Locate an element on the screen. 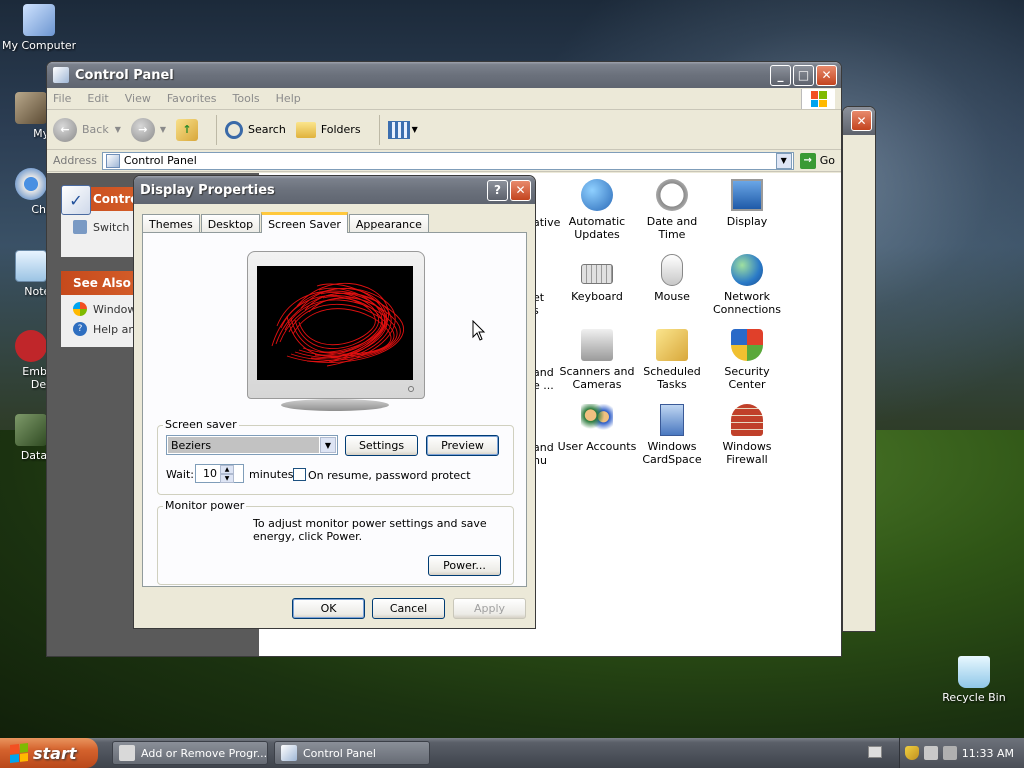 This screenshot has height=768, width=1024. up-folder-button: ↑ is located at coordinates (187, 129).